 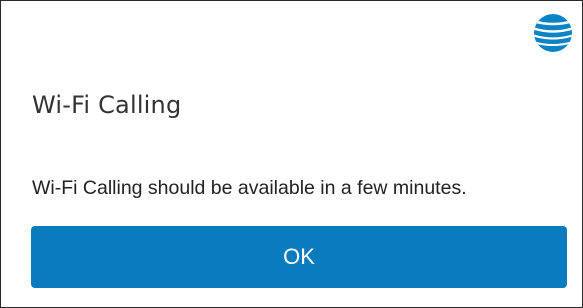 What do you see at coordinates (107, 105) in the screenshot?
I see `dialog-title: Wi-Fi Calling` at bounding box center [107, 105].